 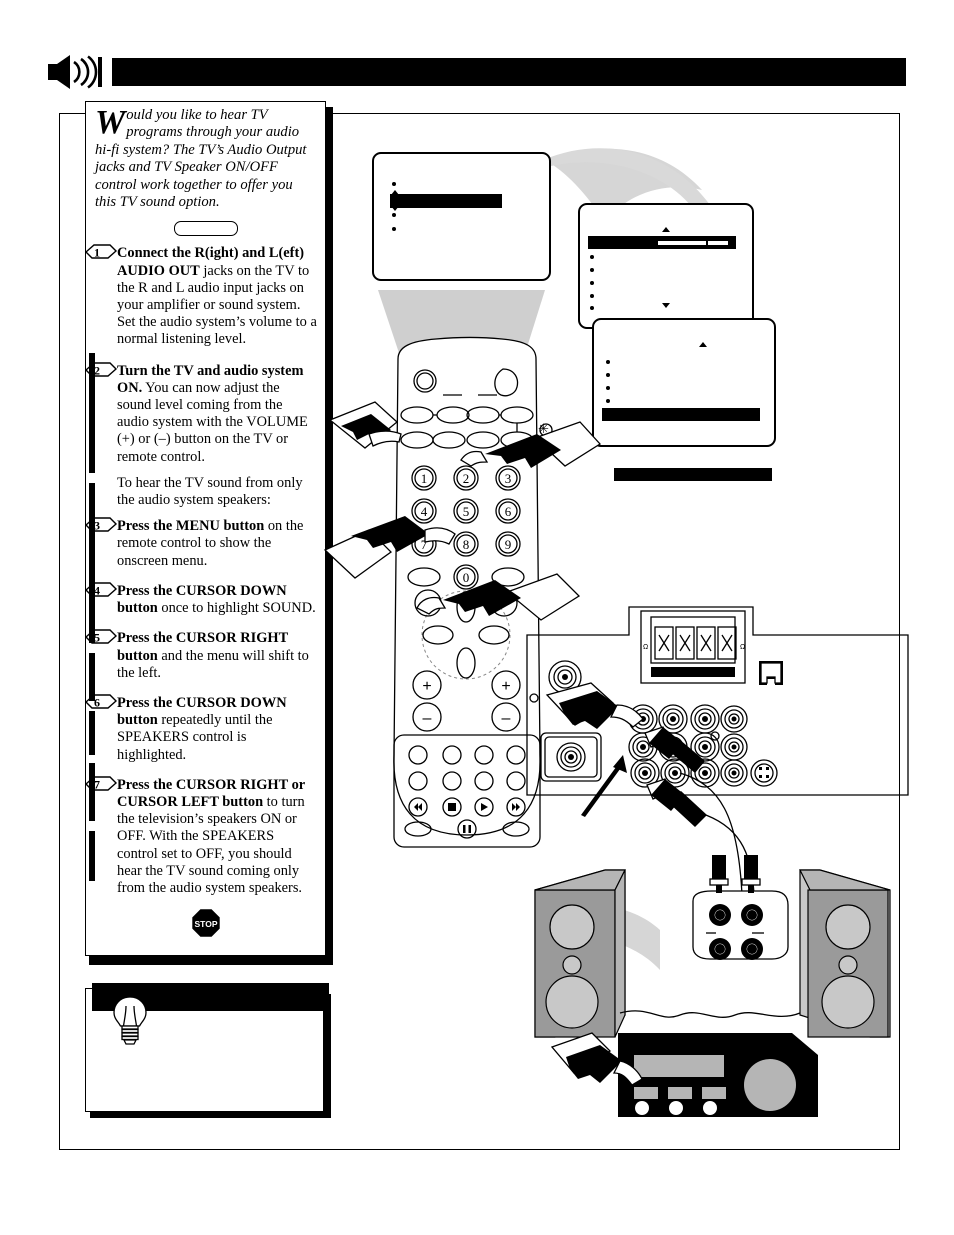 I want to click on amplifier-receiver, so click(x=718, y=1075).